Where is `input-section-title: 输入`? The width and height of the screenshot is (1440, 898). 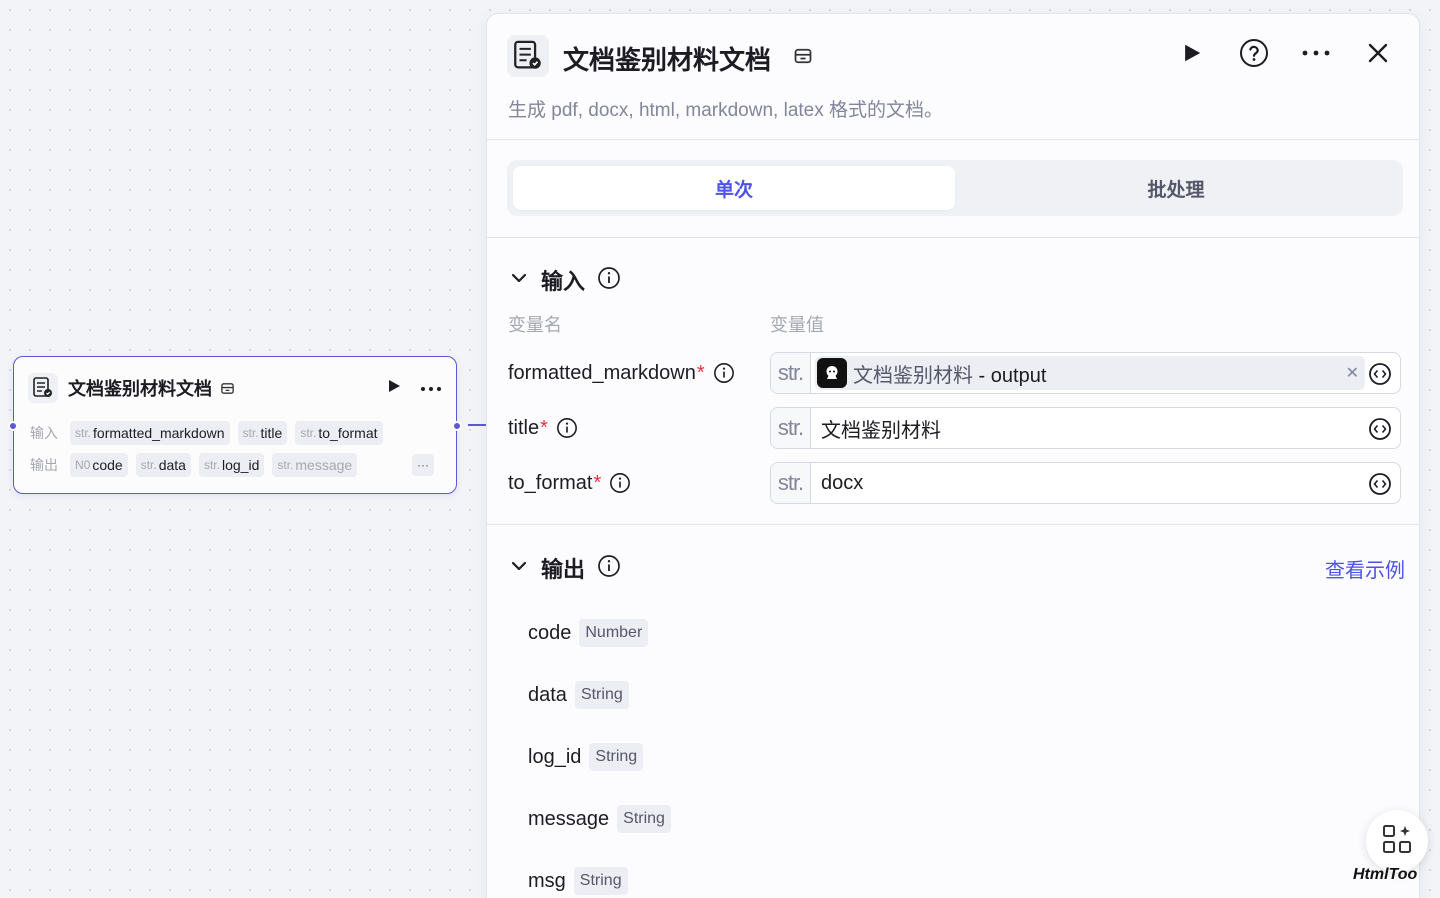 input-section-title: 输入 is located at coordinates (563, 281).